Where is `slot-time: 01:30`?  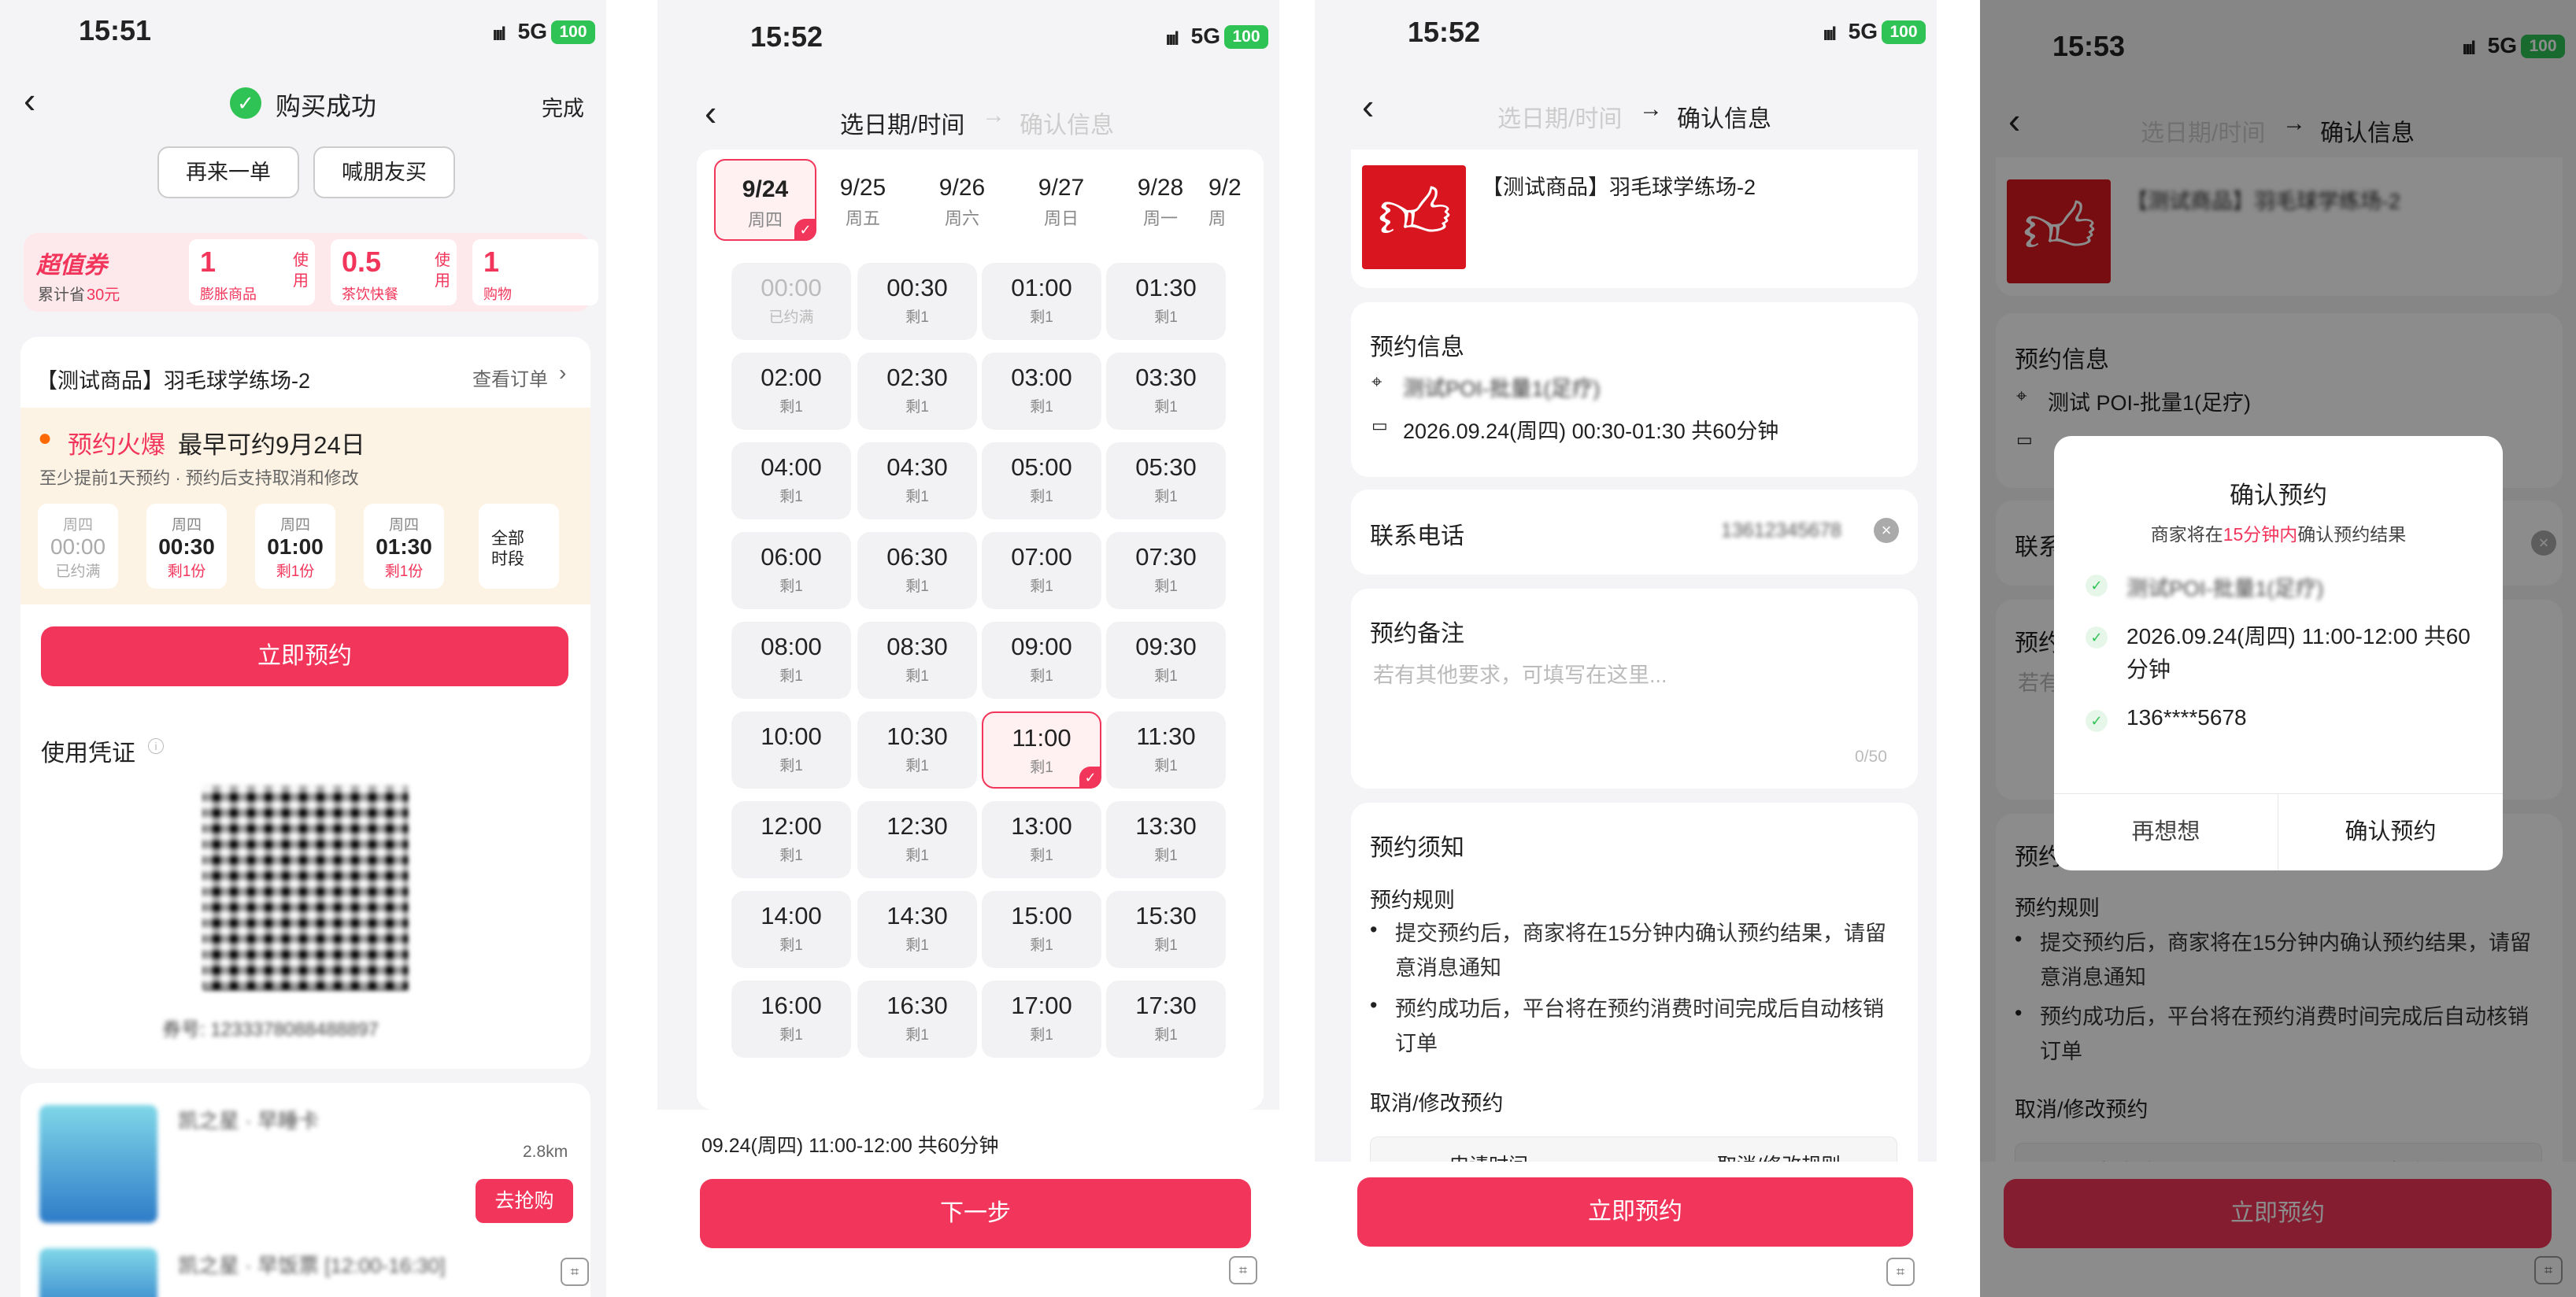 slot-time: 01:30 is located at coordinates (404, 546).